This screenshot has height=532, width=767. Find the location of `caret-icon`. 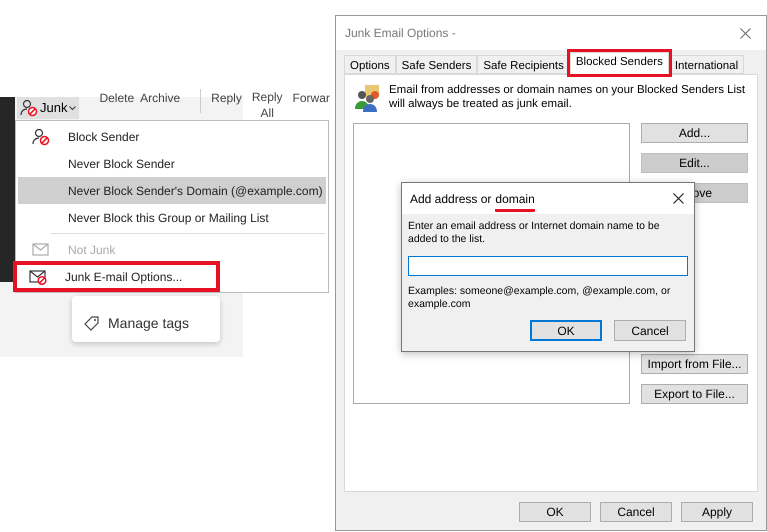

caret-icon is located at coordinates (72, 108).